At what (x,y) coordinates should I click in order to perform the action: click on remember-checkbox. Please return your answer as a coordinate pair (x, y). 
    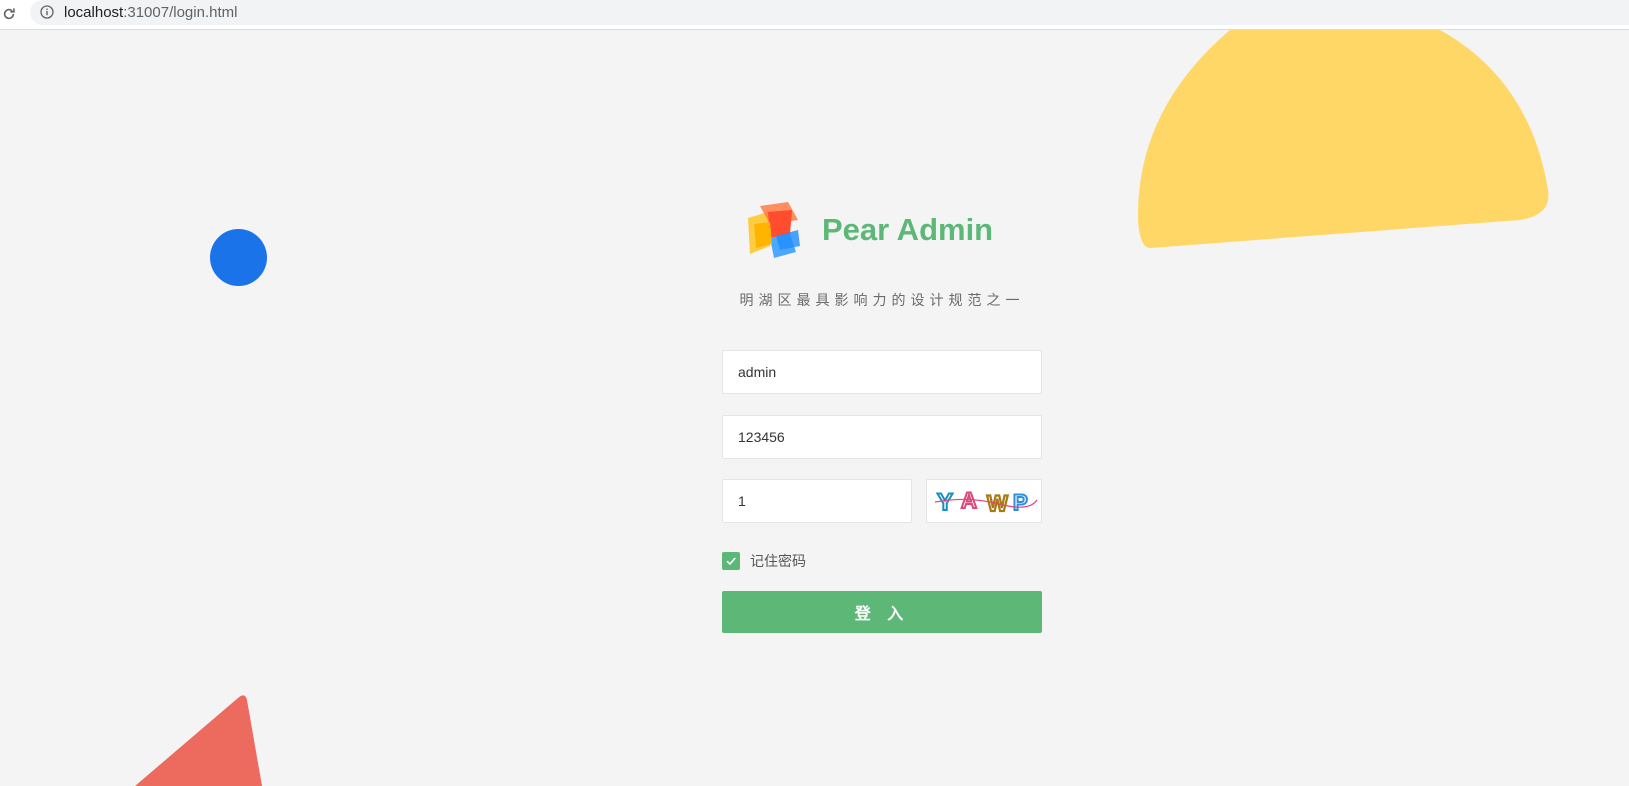
    Looking at the image, I should click on (731, 561).